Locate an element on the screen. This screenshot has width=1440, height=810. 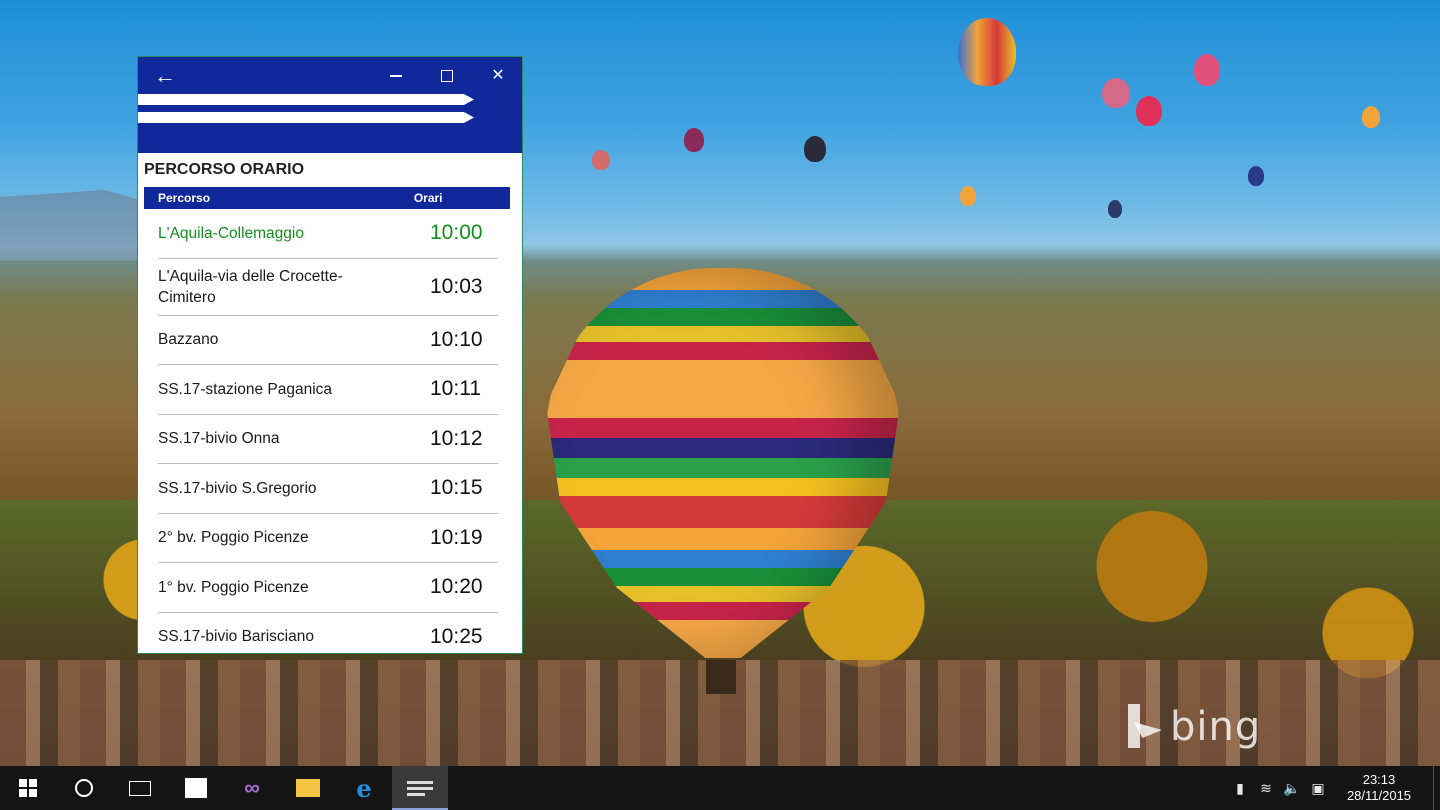
maximize-button is located at coordinates (447, 76).